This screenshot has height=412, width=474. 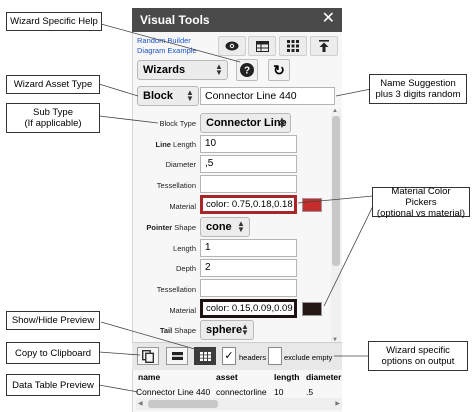 What do you see at coordinates (418, 356) in the screenshot?
I see `callout-wizard-options: Wizard specific options on output` at bounding box center [418, 356].